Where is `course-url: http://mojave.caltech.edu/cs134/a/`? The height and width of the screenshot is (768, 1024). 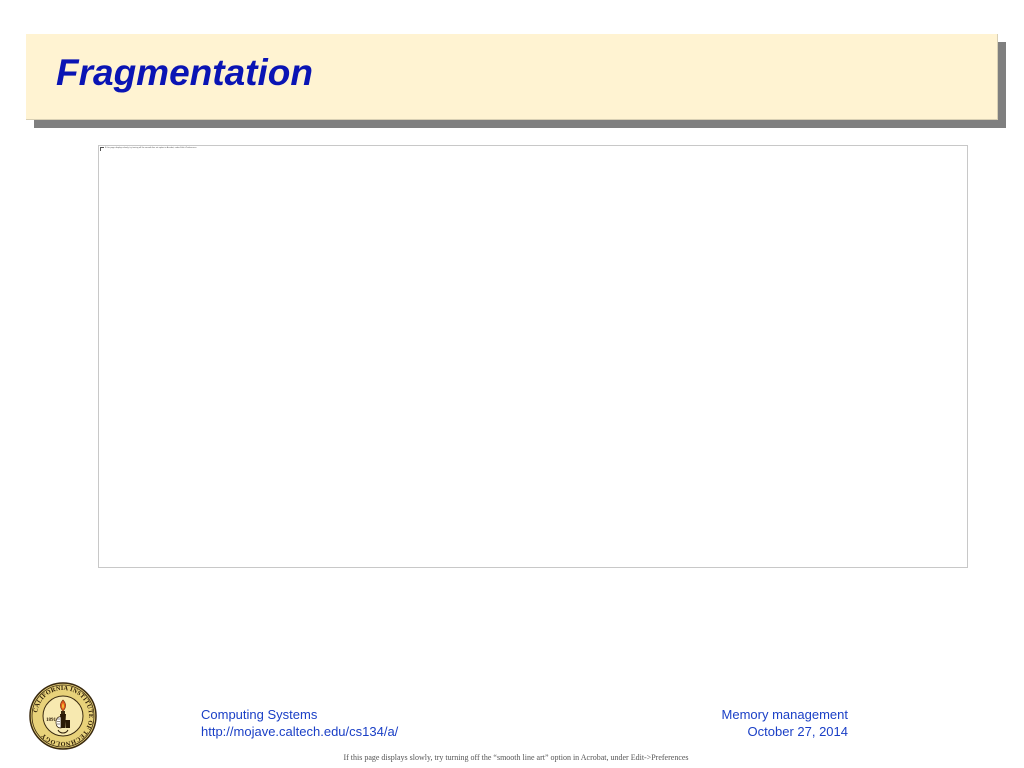 course-url: http://mojave.caltech.edu/cs134/a/ is located at coordinates (299, 731).